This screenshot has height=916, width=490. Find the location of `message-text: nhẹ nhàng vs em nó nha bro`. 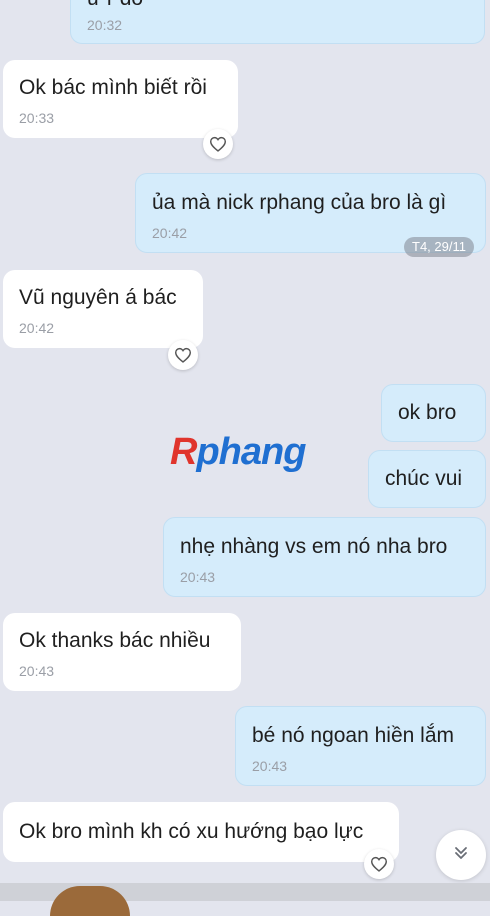

message-text: nhẹ nhàng vs em nó nha bro is located at coordinates (314, 546).